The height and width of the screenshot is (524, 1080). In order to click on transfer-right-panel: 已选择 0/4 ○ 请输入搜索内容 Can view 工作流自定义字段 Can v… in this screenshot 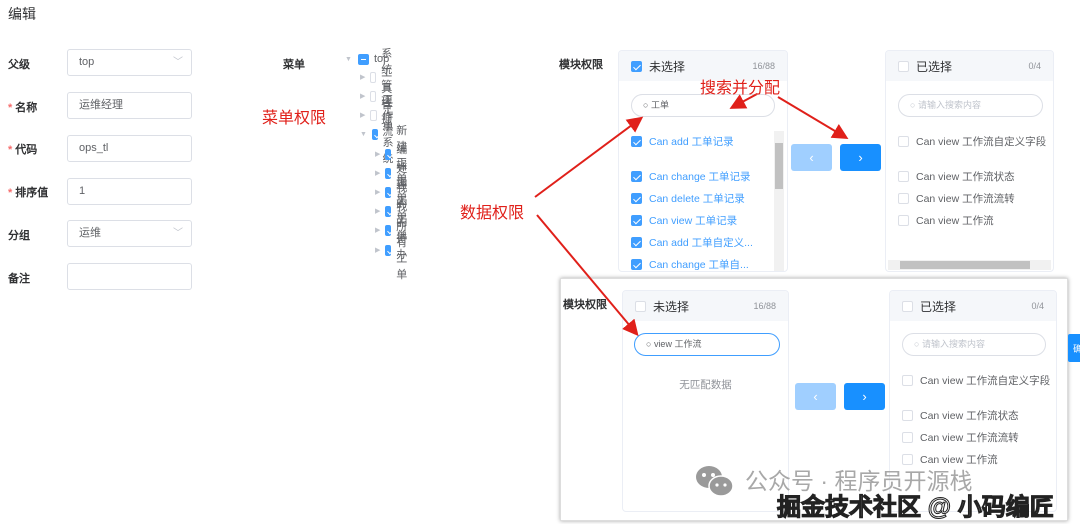, I will do `click(969, 161)`.